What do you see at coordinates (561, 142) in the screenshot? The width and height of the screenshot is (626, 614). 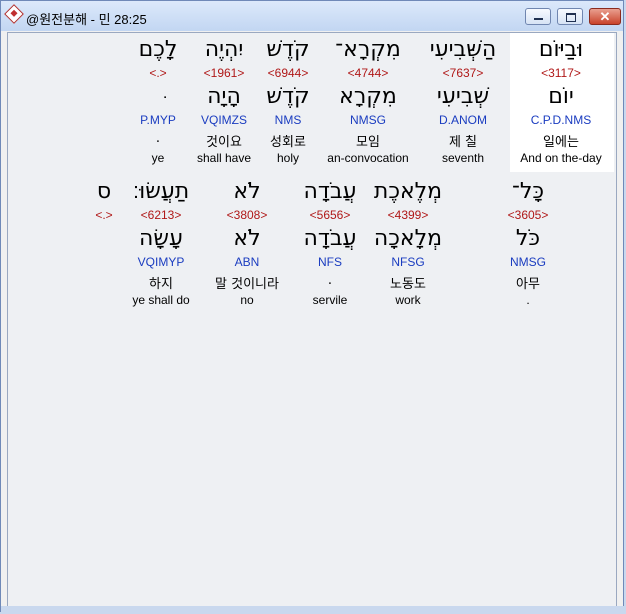 I see `korean-gloss: 일에는` at bounding box center [561, 142].